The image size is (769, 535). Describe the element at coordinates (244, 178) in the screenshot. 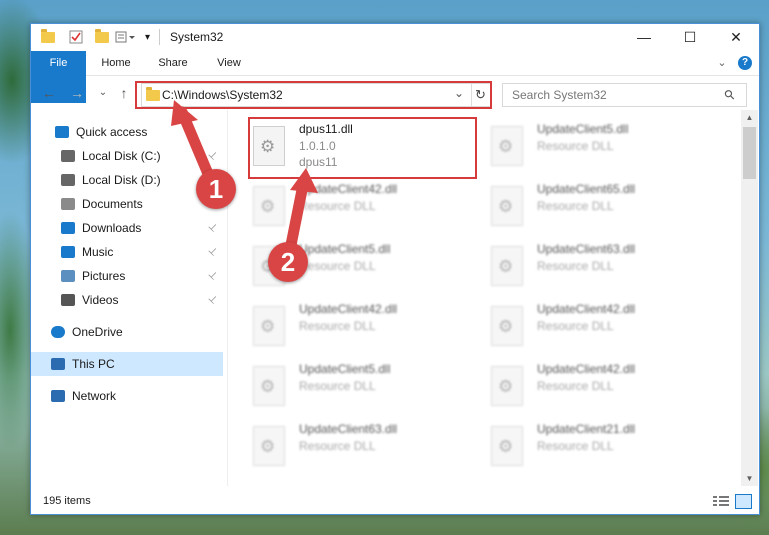

I see `annotation-arrows` at that location.